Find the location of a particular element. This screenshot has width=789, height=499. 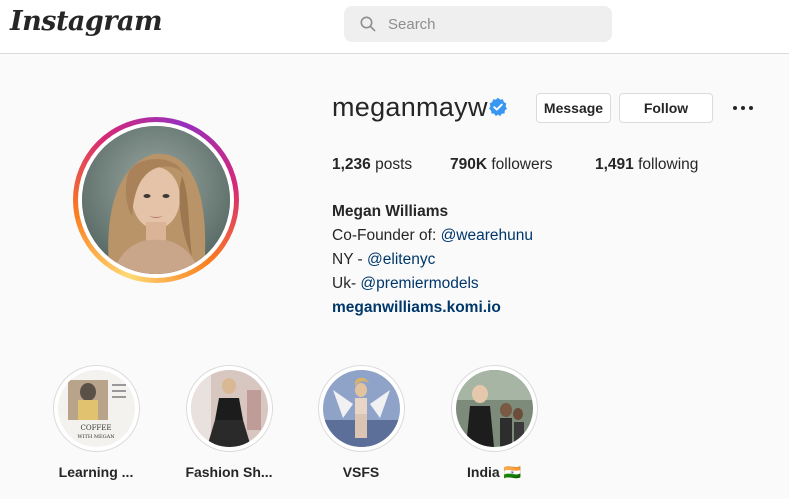

instagram-logo: Instagram is located at coordinates (86, 21).